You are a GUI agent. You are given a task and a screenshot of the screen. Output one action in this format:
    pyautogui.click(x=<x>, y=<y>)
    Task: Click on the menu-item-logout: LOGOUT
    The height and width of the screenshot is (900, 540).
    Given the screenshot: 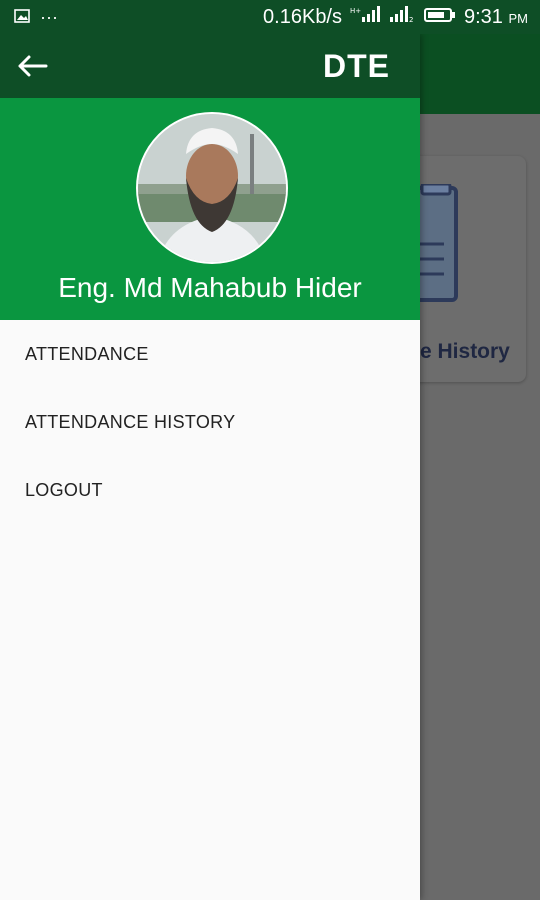 What is the action you would take?
    pyautogui.click(x=210, y=490)
    